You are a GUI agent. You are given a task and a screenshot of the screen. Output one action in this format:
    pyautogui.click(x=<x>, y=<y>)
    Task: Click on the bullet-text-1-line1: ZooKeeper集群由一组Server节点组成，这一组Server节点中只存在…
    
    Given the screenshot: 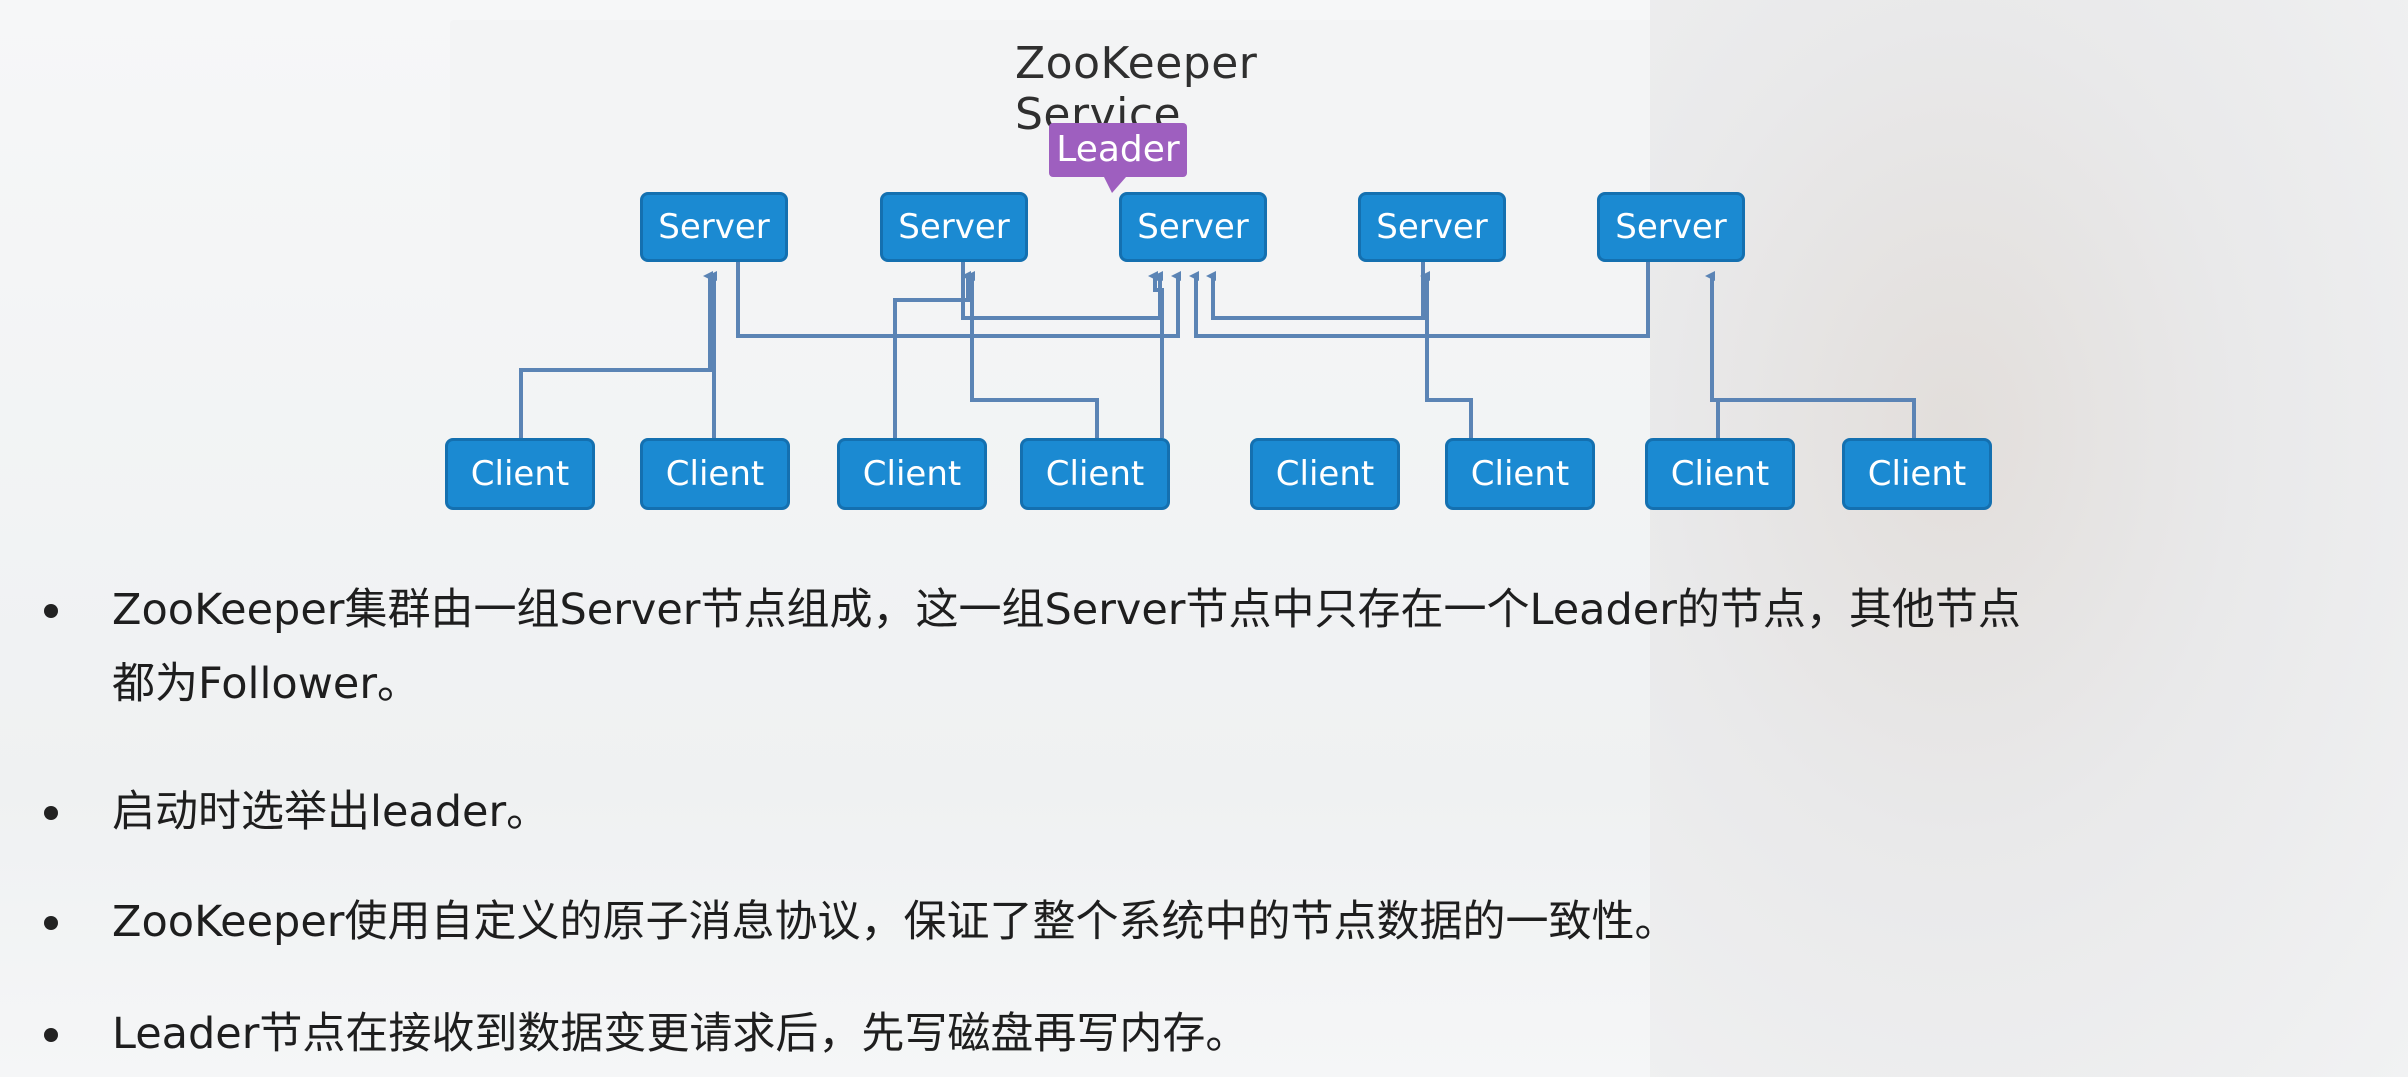 What is the action you would take?
    pyautogui.click(x=1066, y=610)
    